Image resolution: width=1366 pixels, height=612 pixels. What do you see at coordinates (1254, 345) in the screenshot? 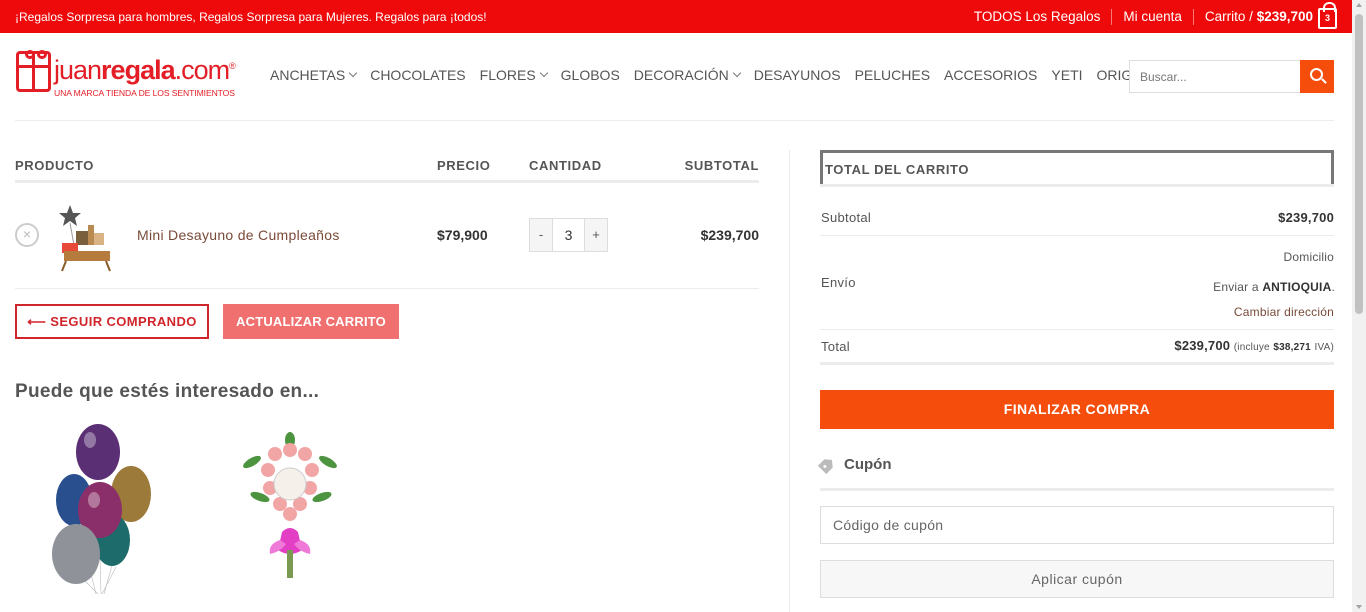
I see `total-value: $239,700 (incluye $38,271 IVA)` at bounding box center [1254, 345].